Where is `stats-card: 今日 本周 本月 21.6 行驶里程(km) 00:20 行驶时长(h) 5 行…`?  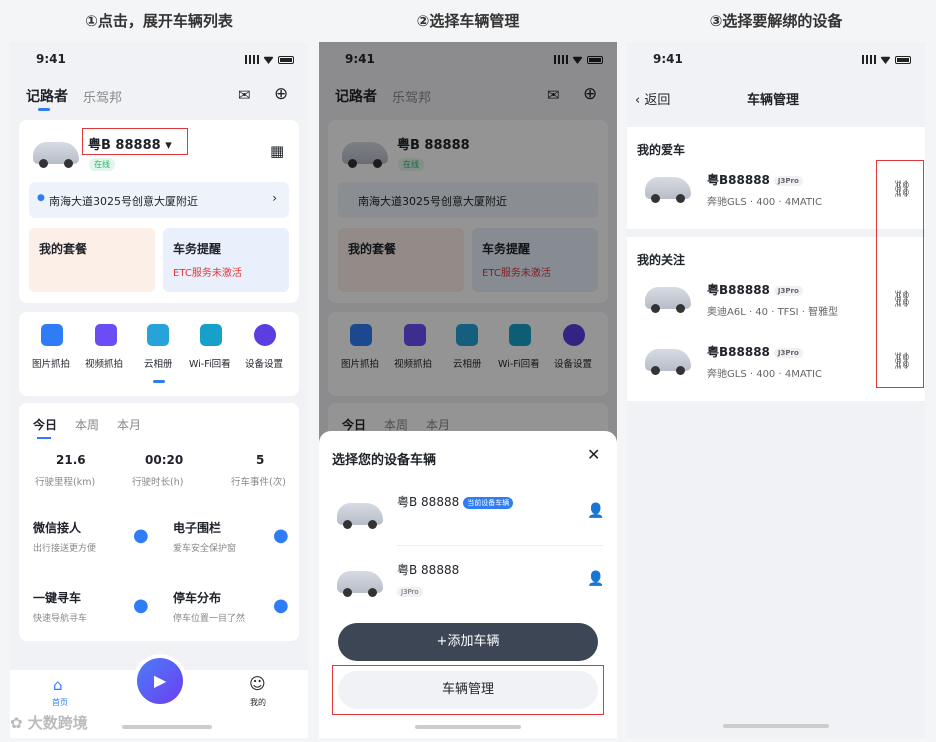
stats-card: 今日 本周 本月 21.6 行驶里程(km) 00:20 行驶时长(h) 5 行… is located at coordinates (159, 522).